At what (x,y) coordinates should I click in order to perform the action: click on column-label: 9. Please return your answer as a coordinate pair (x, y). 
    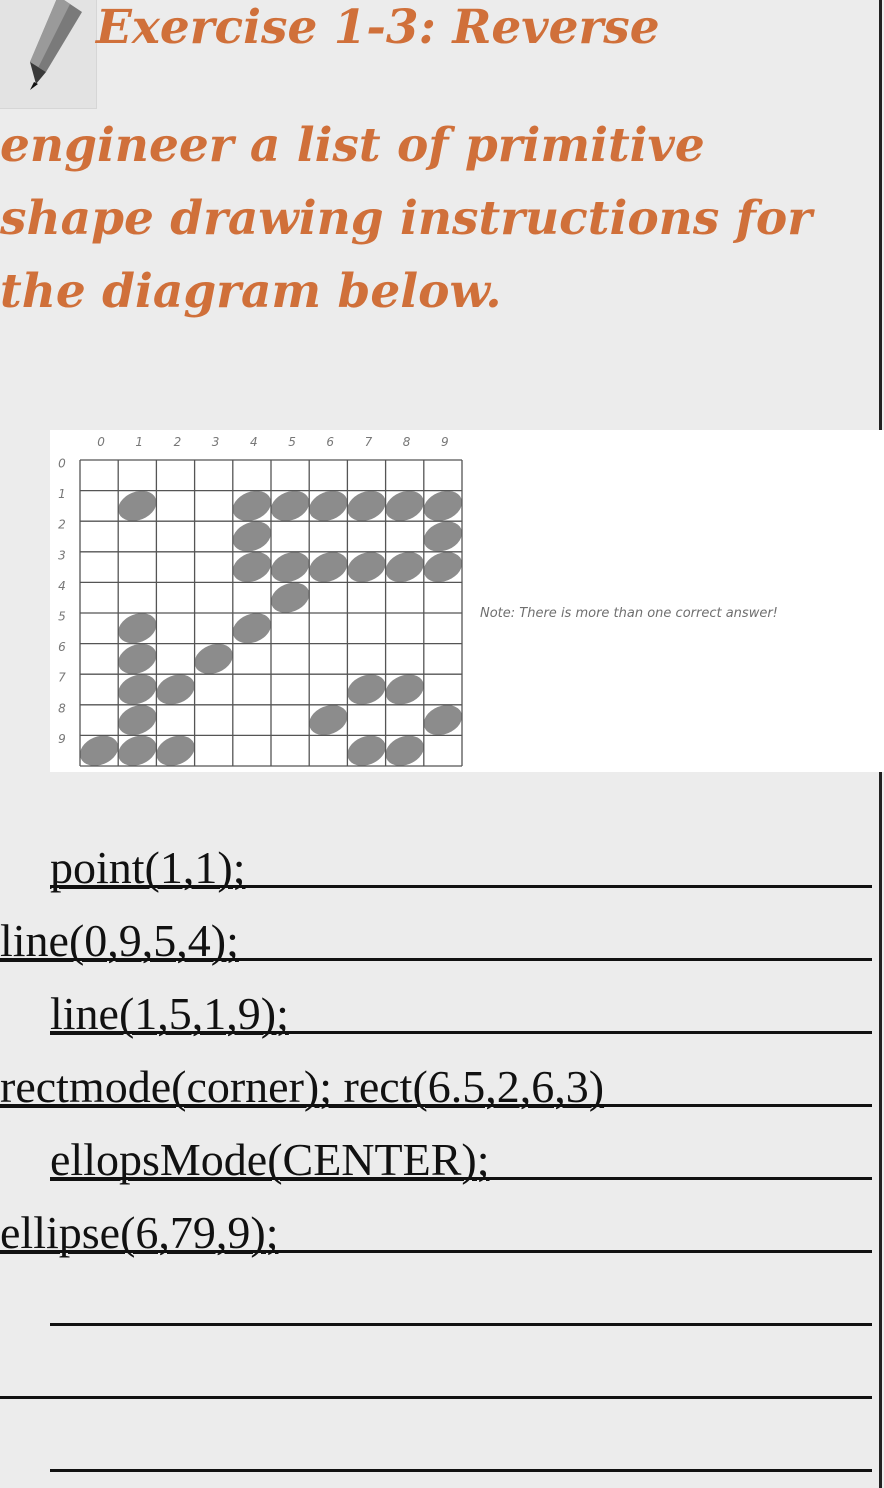
    Looking at the image, I should click on (445, 442).